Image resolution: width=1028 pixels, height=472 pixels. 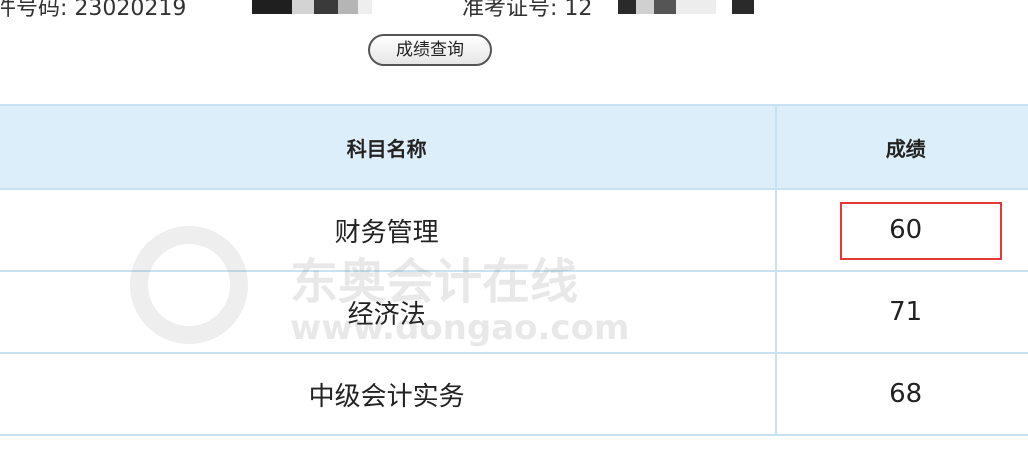 I want to click on candidate-info-line: 件号码: 23020219 准考证号: 12, so click(x=514, y=10).